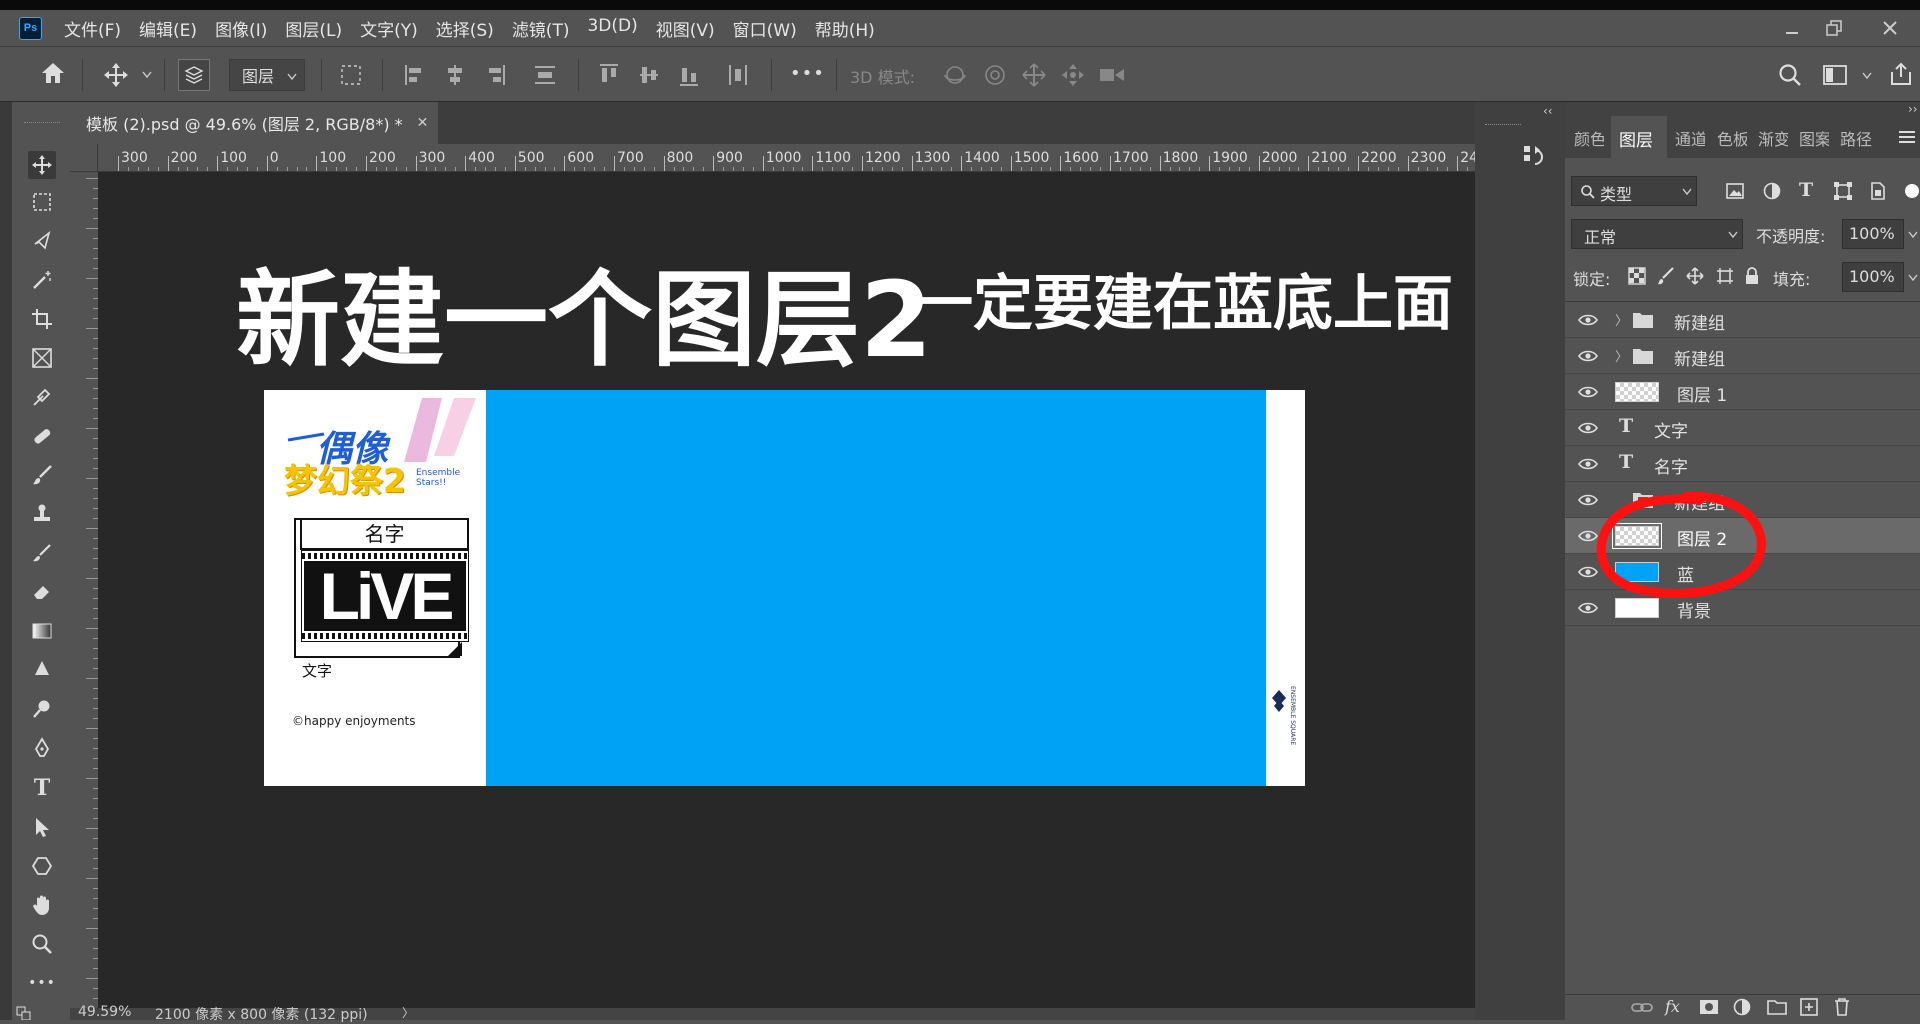 The image size is (1920, 1024). Describe the element at coordinates (42, 788) in the screenshot. I see `type-tool-icon: T` at that location.